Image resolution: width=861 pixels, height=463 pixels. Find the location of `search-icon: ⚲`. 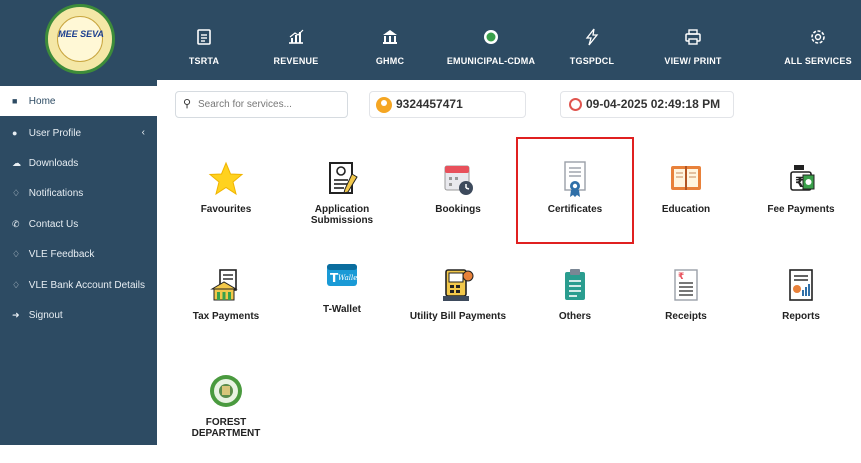

search-icon: ⚲ is located at coordinates (187, 104).